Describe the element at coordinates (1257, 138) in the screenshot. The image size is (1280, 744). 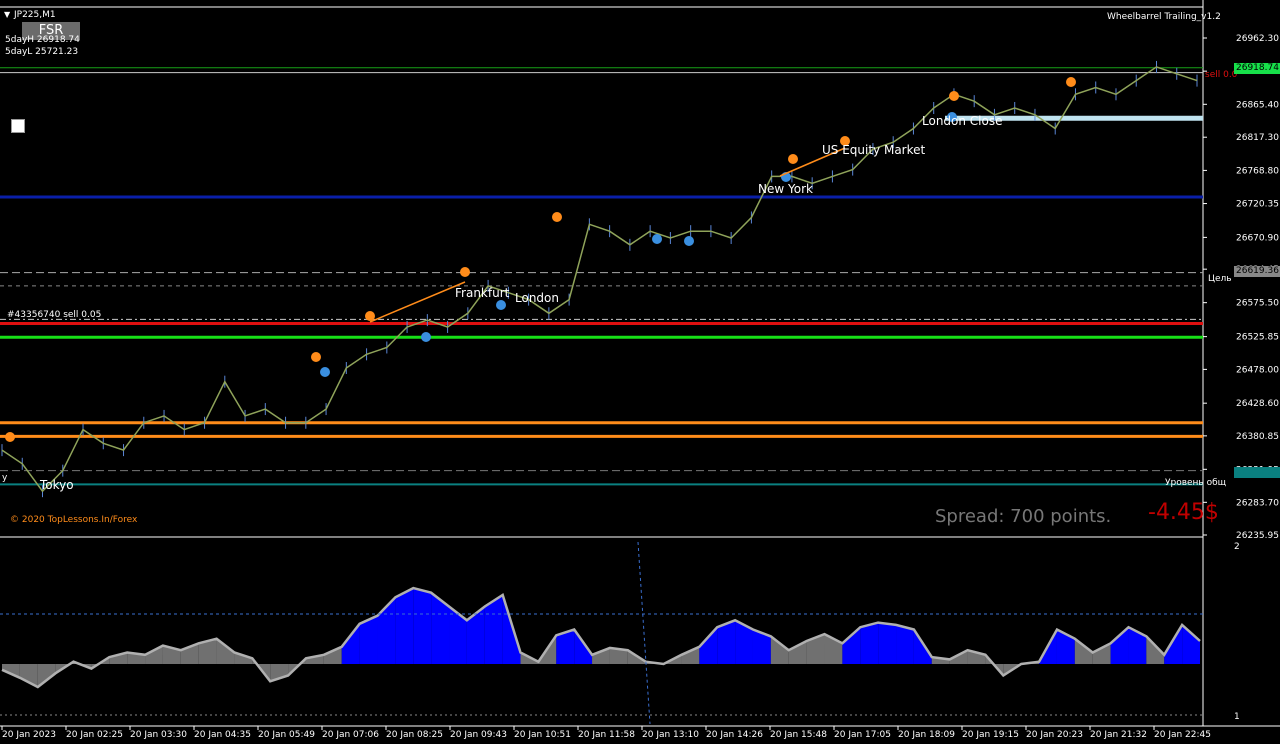
I see `y-tick-label: 26817.30` at that location.